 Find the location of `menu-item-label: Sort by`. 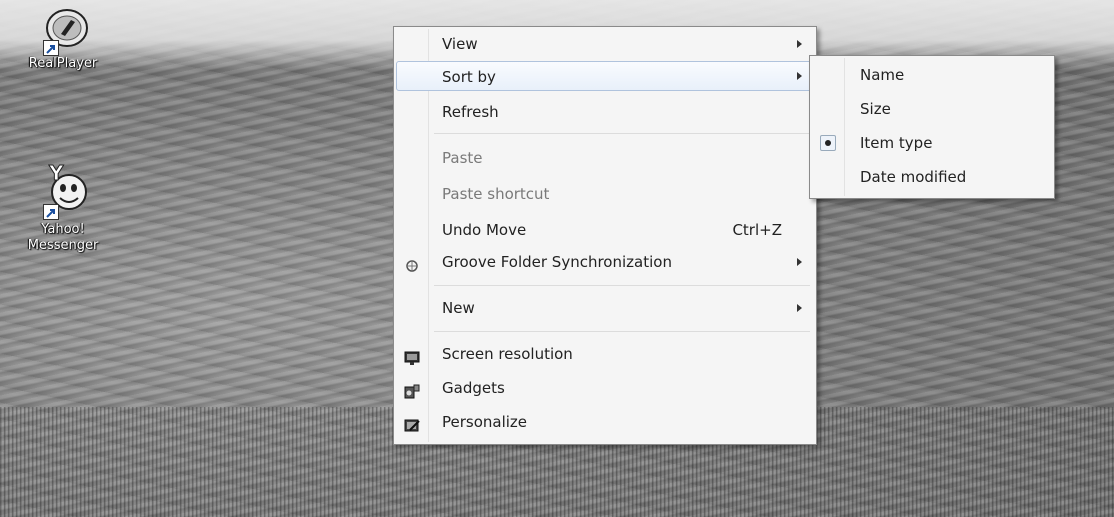

menu-item-label: Sort by is located at coordinates (469, 77).